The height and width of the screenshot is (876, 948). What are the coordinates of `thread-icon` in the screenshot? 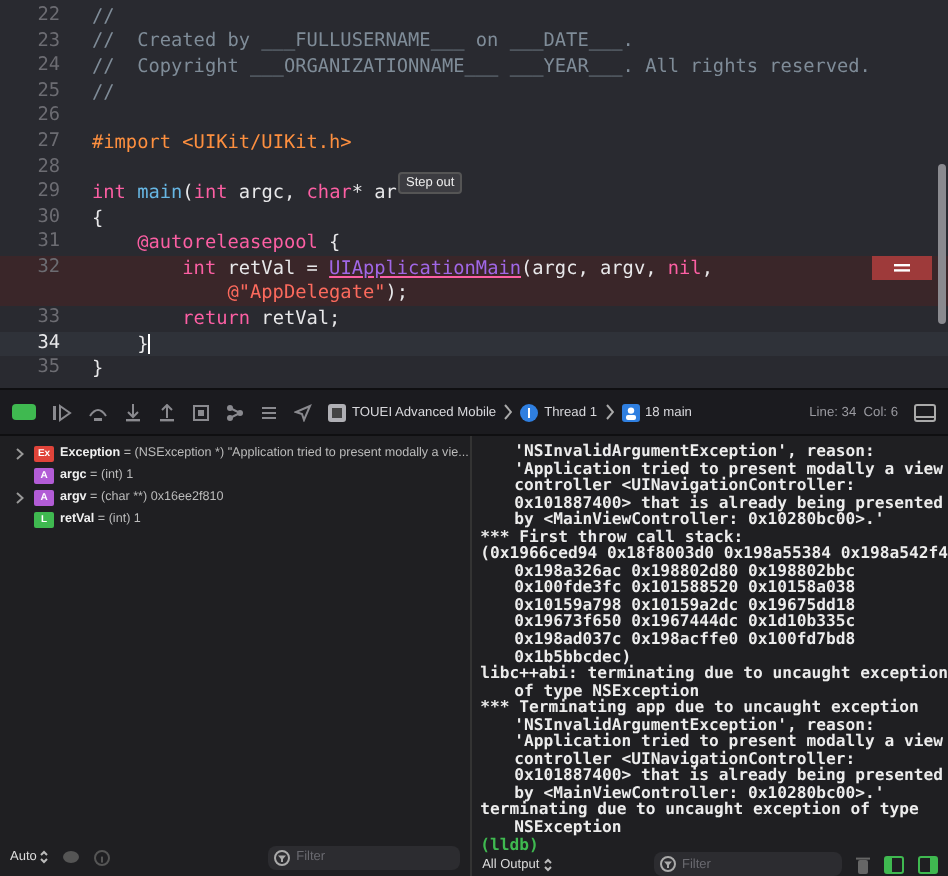 It's located at (529, 412).